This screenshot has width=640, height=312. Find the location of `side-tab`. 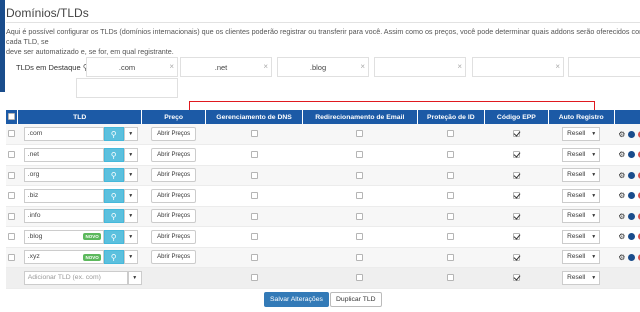

side-tab is located at coordinates (2, 46).